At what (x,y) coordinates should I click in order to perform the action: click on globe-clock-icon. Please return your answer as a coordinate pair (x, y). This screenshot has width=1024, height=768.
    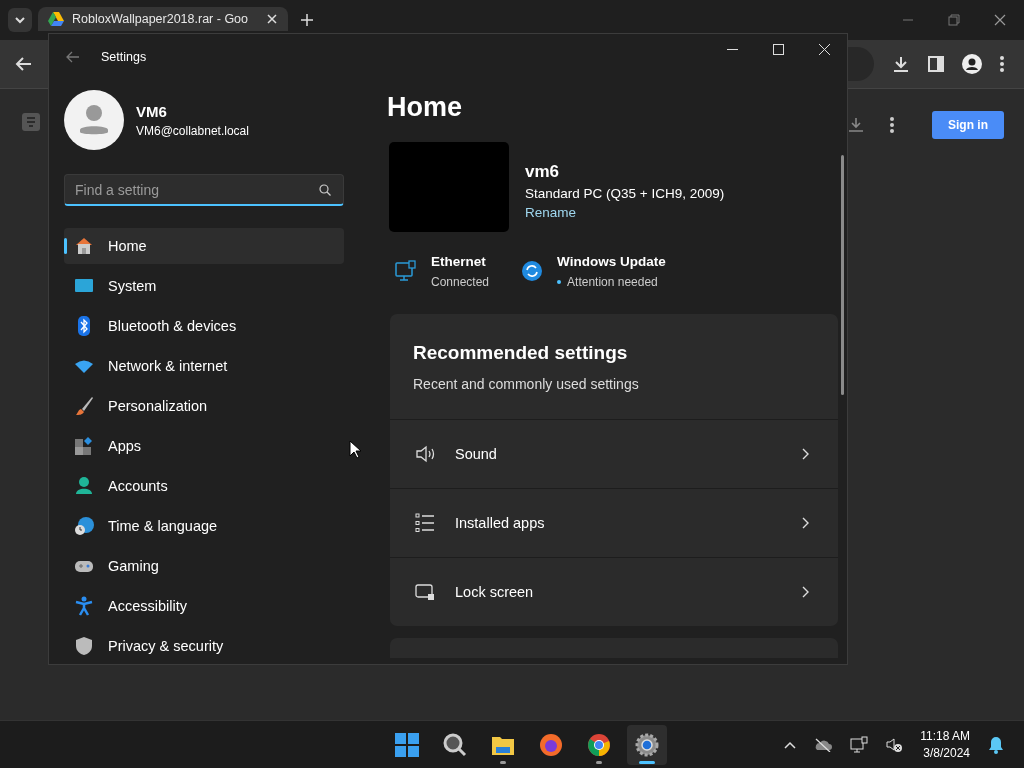
    Looking at the image, I should click on (84, 526).